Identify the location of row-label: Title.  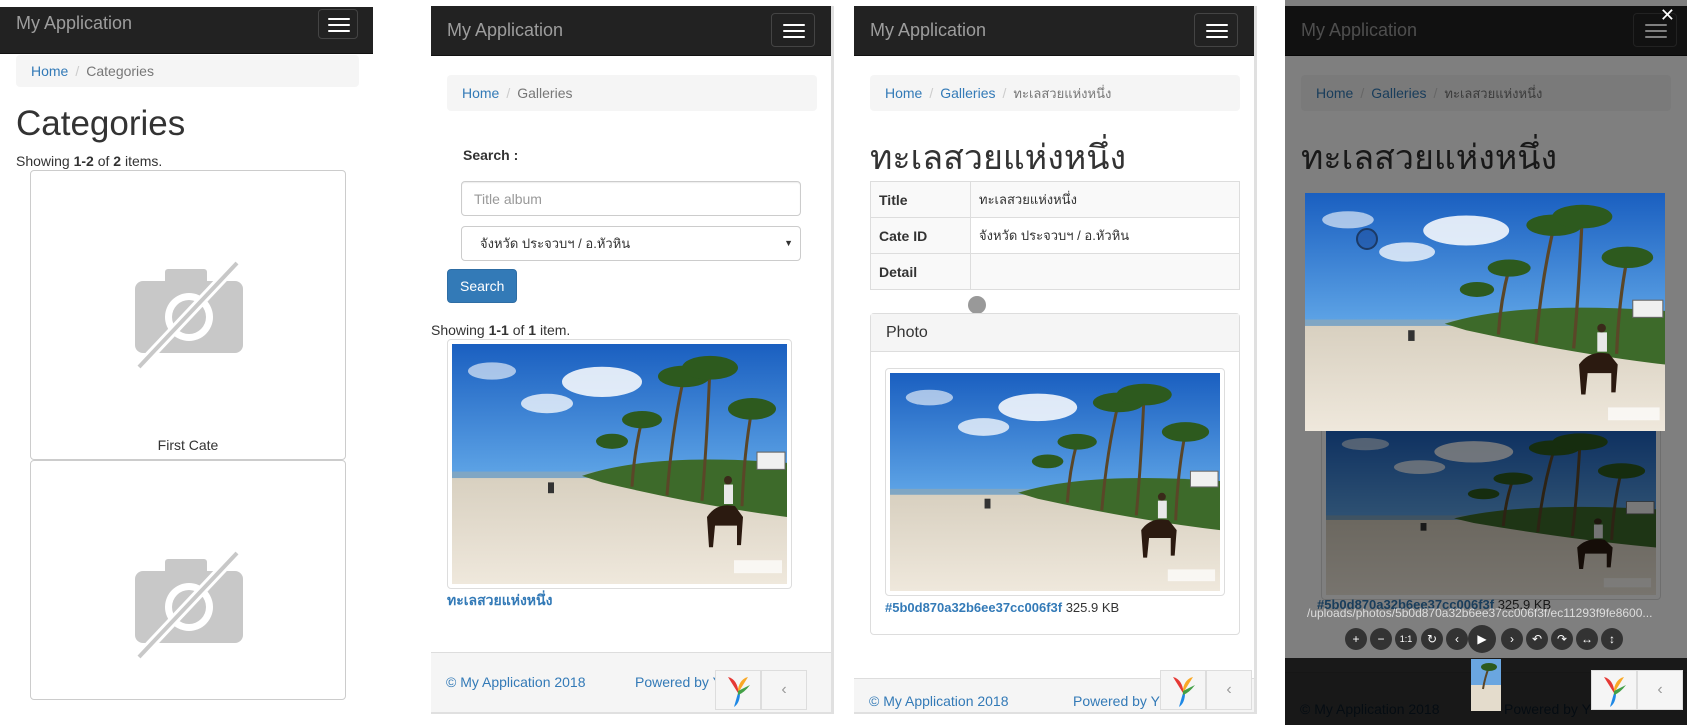
(920, 199).